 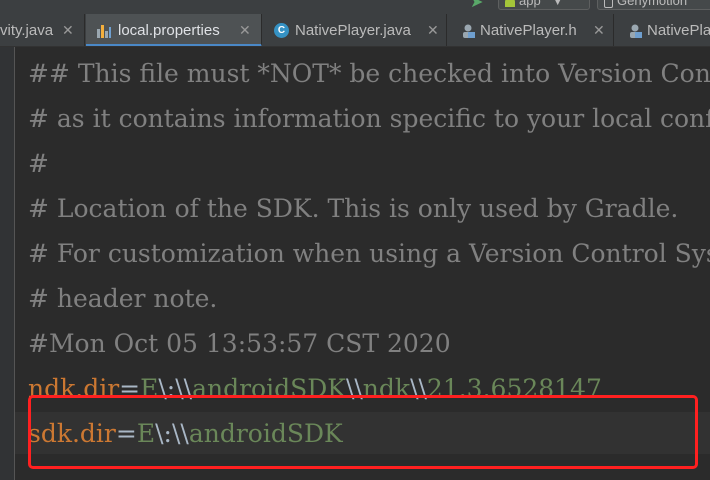 What do you see at coordinates (355, 7) in the screenshot?
I see `main-toolbar: ➤ app ▼ Genymotion` at bounding box center [355, 7].